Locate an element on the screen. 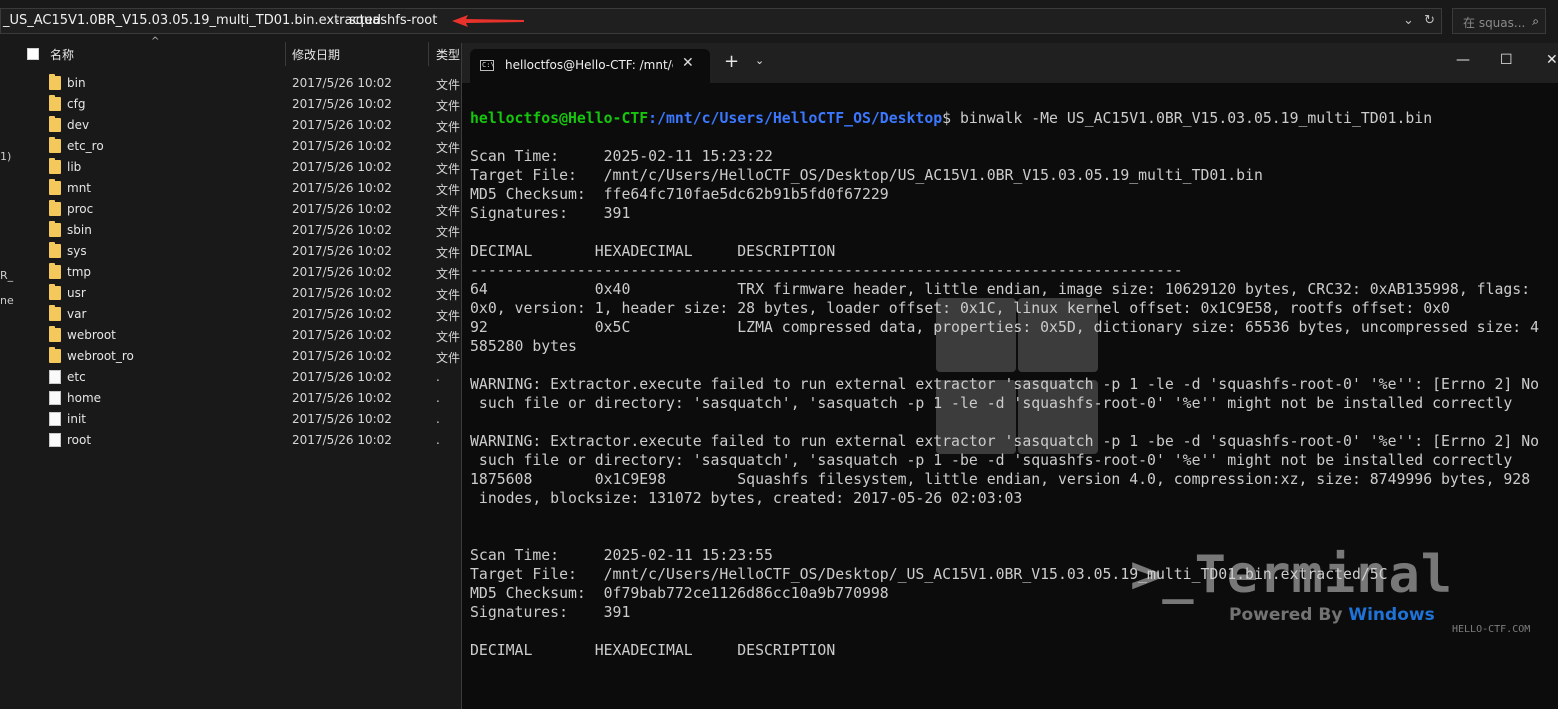 This screenshot has height=709, width=1558. windows-logo-icon is located at coordinates (1018, 376).